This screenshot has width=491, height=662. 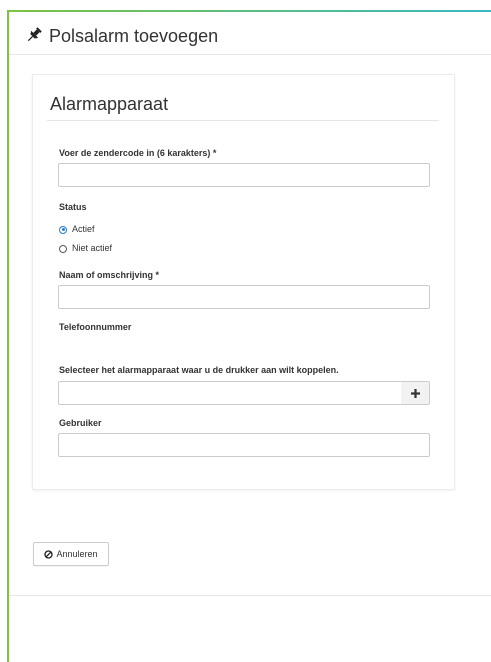 I want to click on status-label: Status, so click(x=73, y=207).